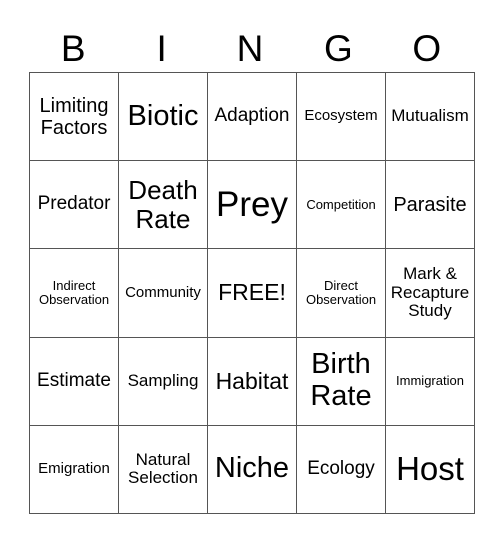 The image size is (500, 544). What do you see at coordinates (430, 381) in the screenshot?
I see `bingo-cell: Immigration` at bounding box center [430, 381].